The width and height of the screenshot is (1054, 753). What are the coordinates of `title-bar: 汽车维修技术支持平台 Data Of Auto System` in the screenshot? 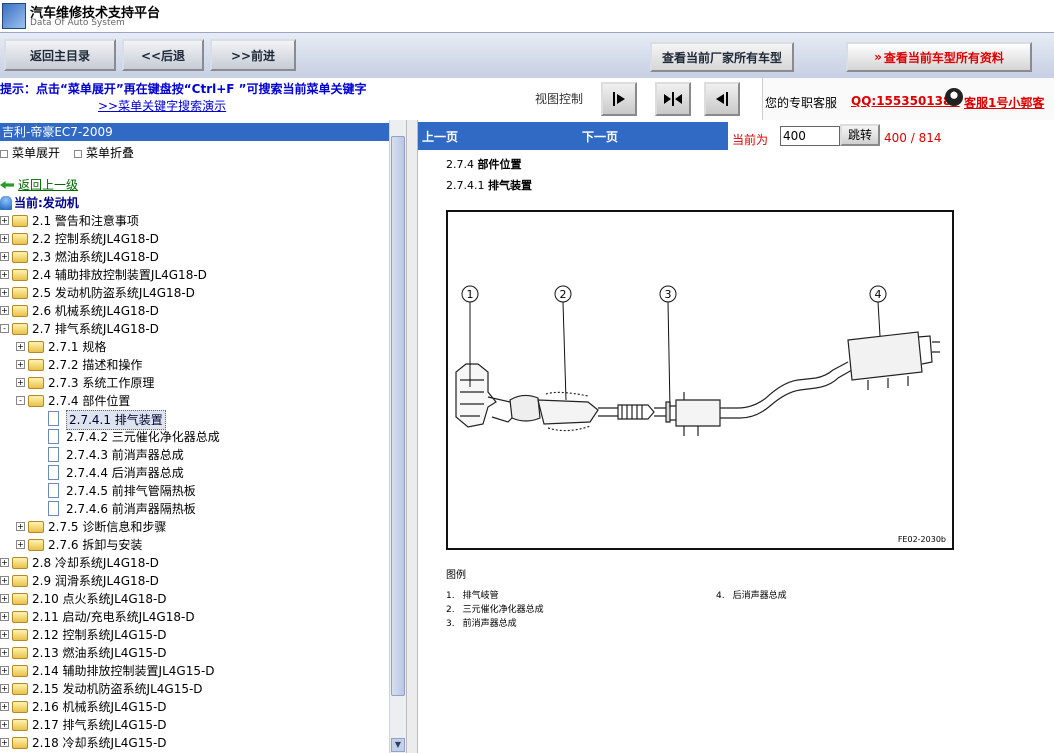 It's located at (527, 16).